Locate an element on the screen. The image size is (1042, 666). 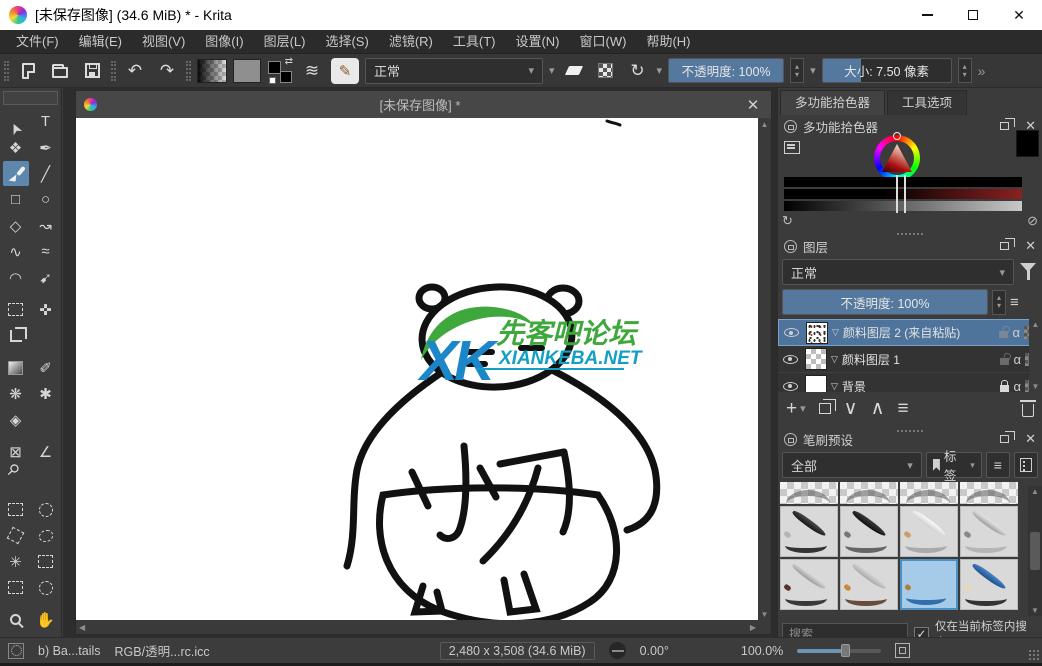
close-panel-icon: ✕ is located at coordinates (1030, 439).